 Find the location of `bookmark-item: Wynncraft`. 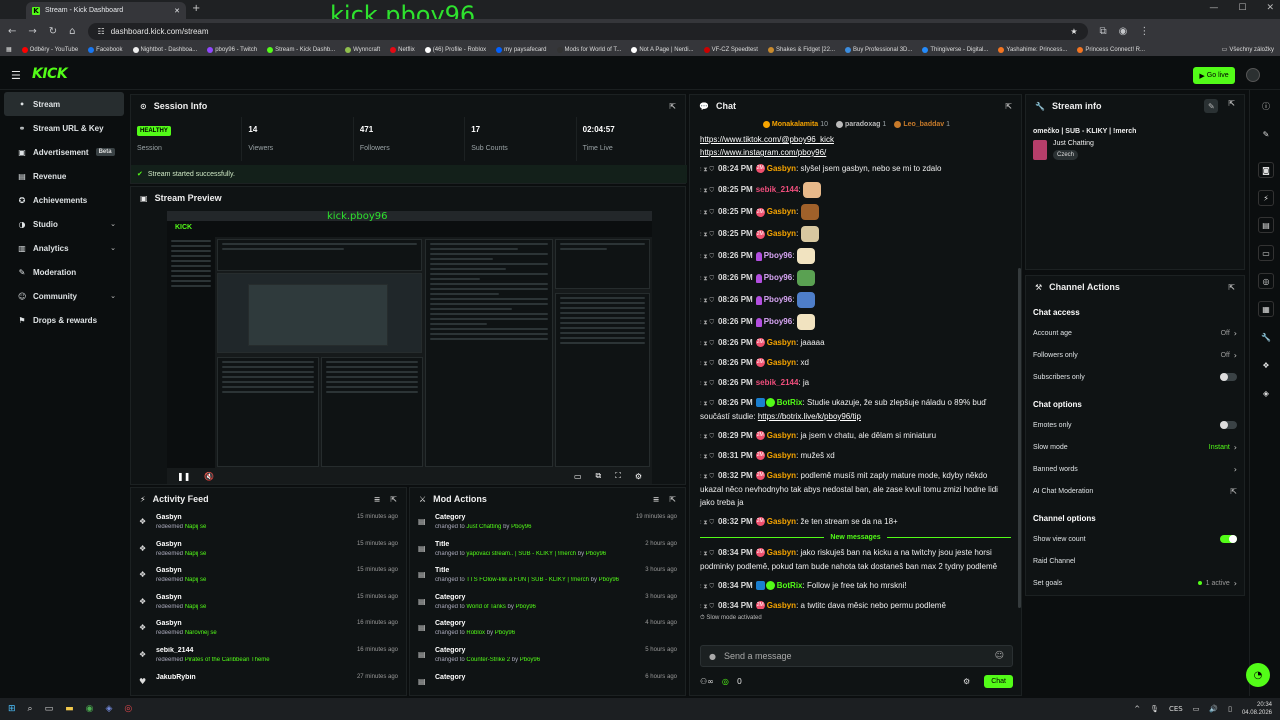

bookmark-item: Wynncraft is located at coordinates (362, 49).